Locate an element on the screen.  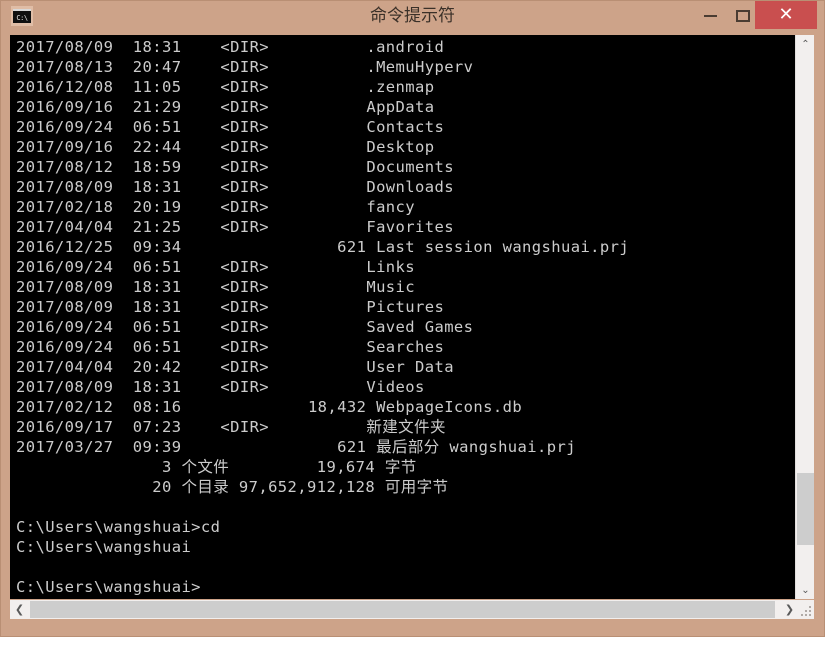
console-icon-glyph: C:\ is located at coordinates (22, 16).